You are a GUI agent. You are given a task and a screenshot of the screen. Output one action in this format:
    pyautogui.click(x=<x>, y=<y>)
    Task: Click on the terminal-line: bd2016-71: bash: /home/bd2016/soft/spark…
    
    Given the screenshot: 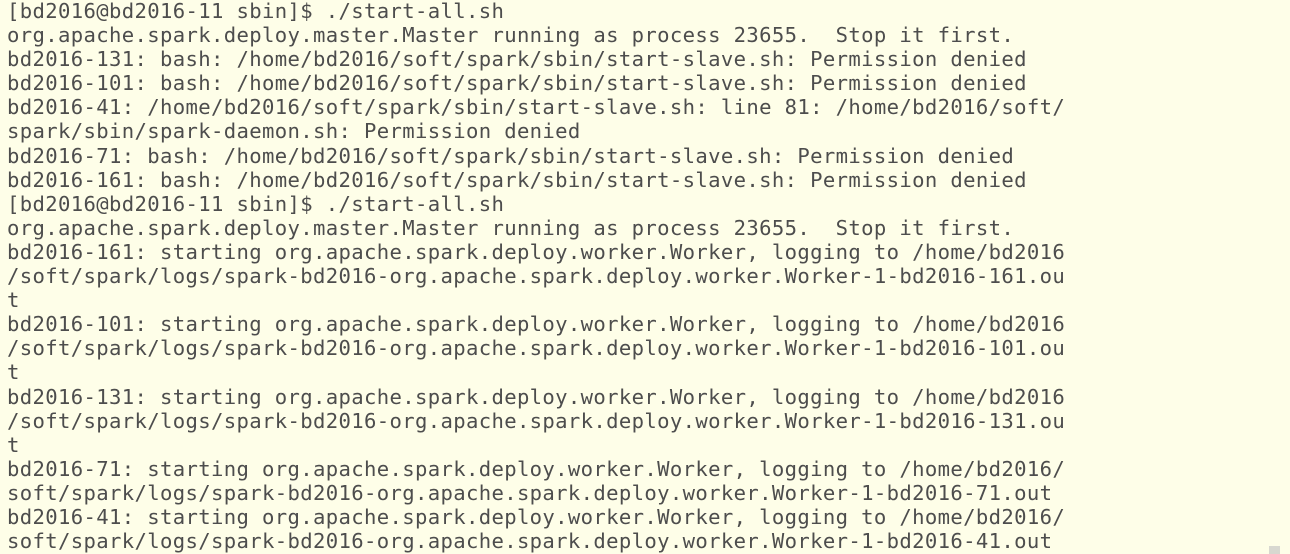 What is the action you would take?
    pyautogui.click(x=511, y=155)
    